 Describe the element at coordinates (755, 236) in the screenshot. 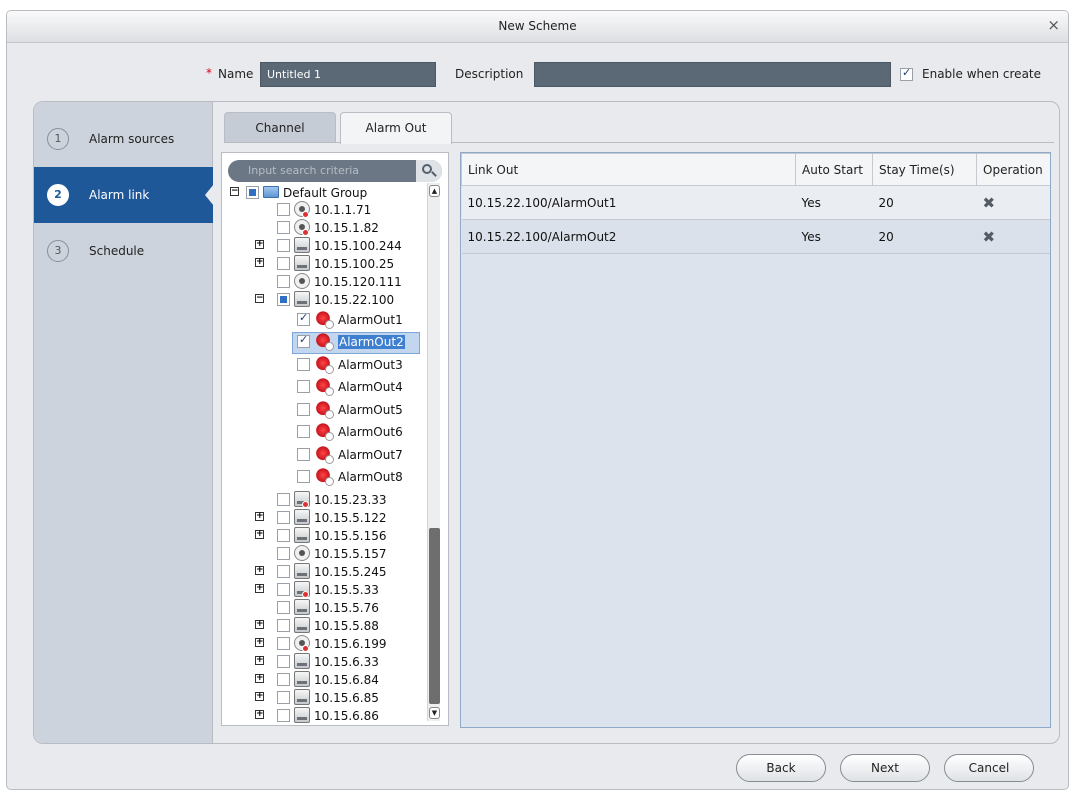

I see `table-row: 10.15.22.100/AlarmOut2 Yes 20 ✖` at that location.